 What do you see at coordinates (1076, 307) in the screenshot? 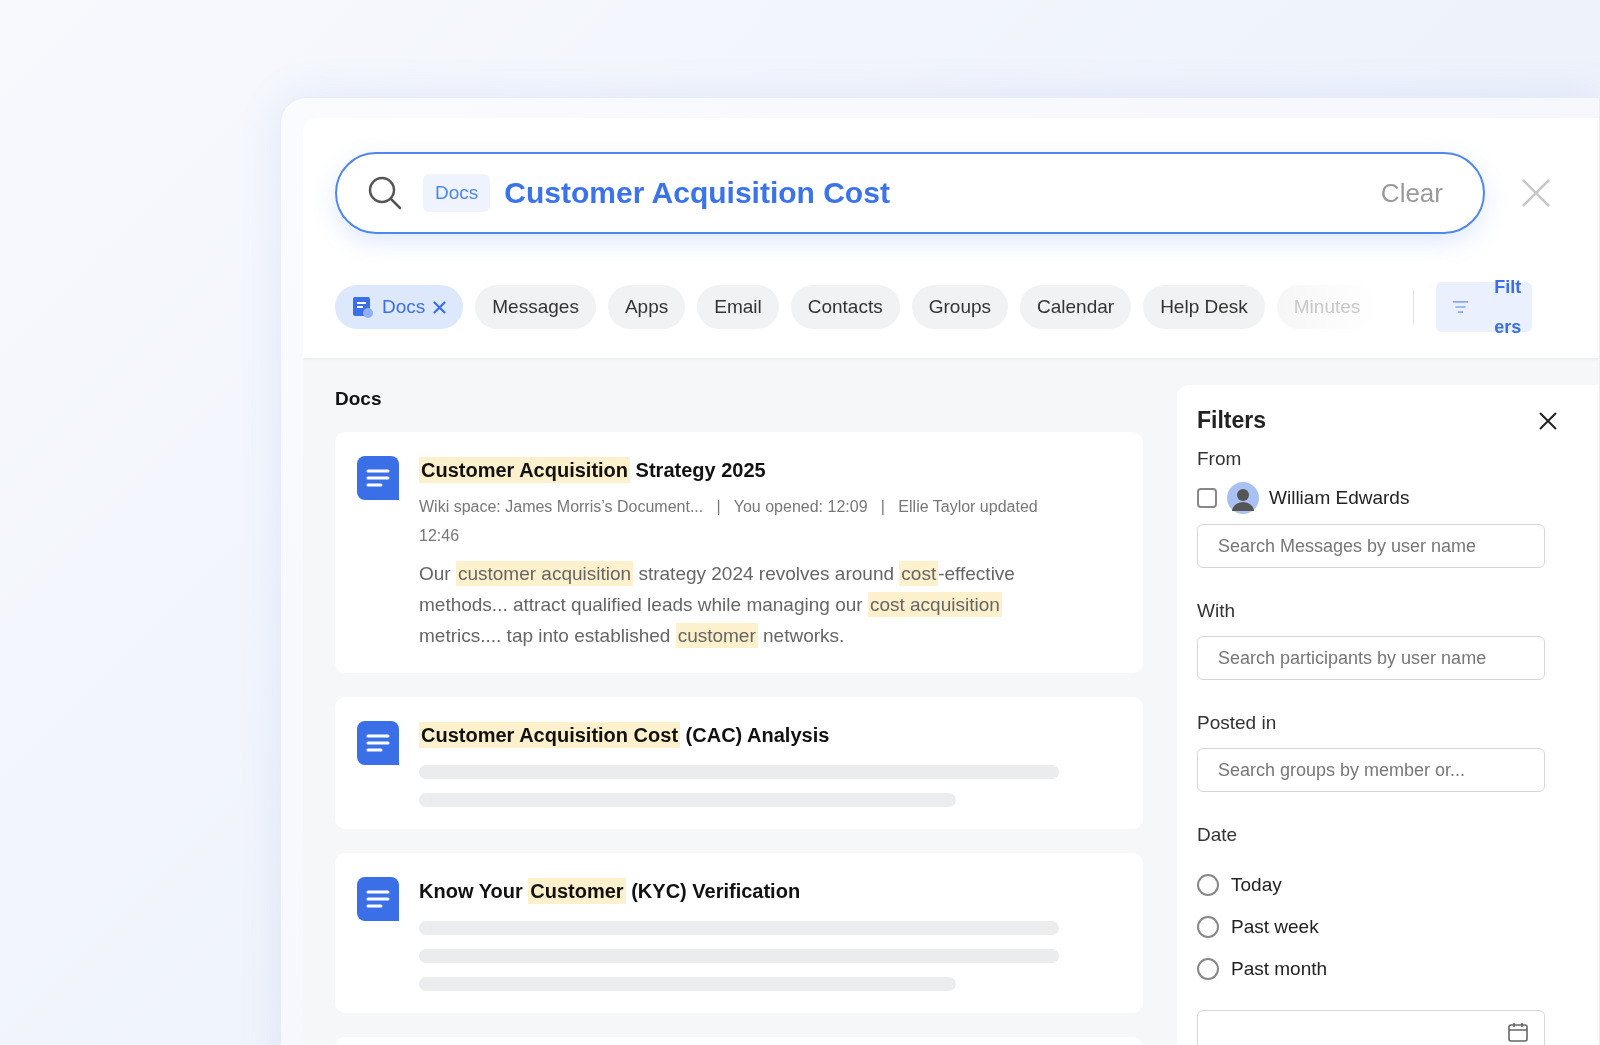
I see `filter-chip: Calendar` at bounding box center [1076, 307].